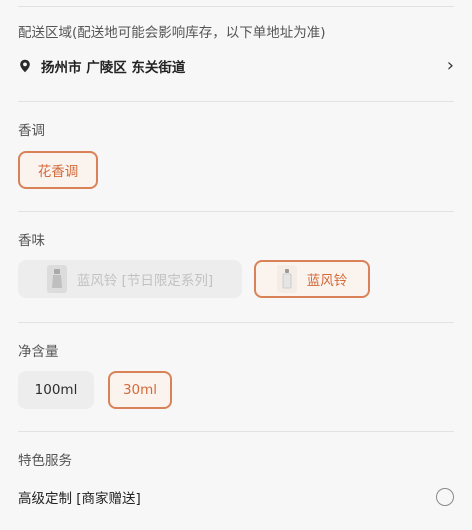 The image size is (472, 530). Describe the element at coordinates (31, 131) in the screenshot. I see `fragrance-family-title: 香调` at that location.